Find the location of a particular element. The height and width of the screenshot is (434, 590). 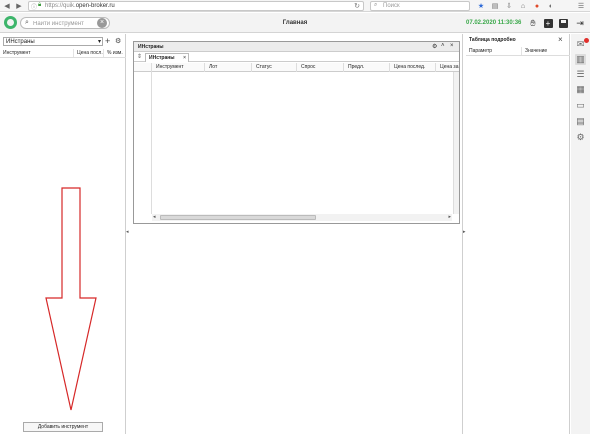

app-header: ⌕ × Главная 07.02.2020 11:30:36 ✋︎ + ⇥ is located at coordinates (295, 23).